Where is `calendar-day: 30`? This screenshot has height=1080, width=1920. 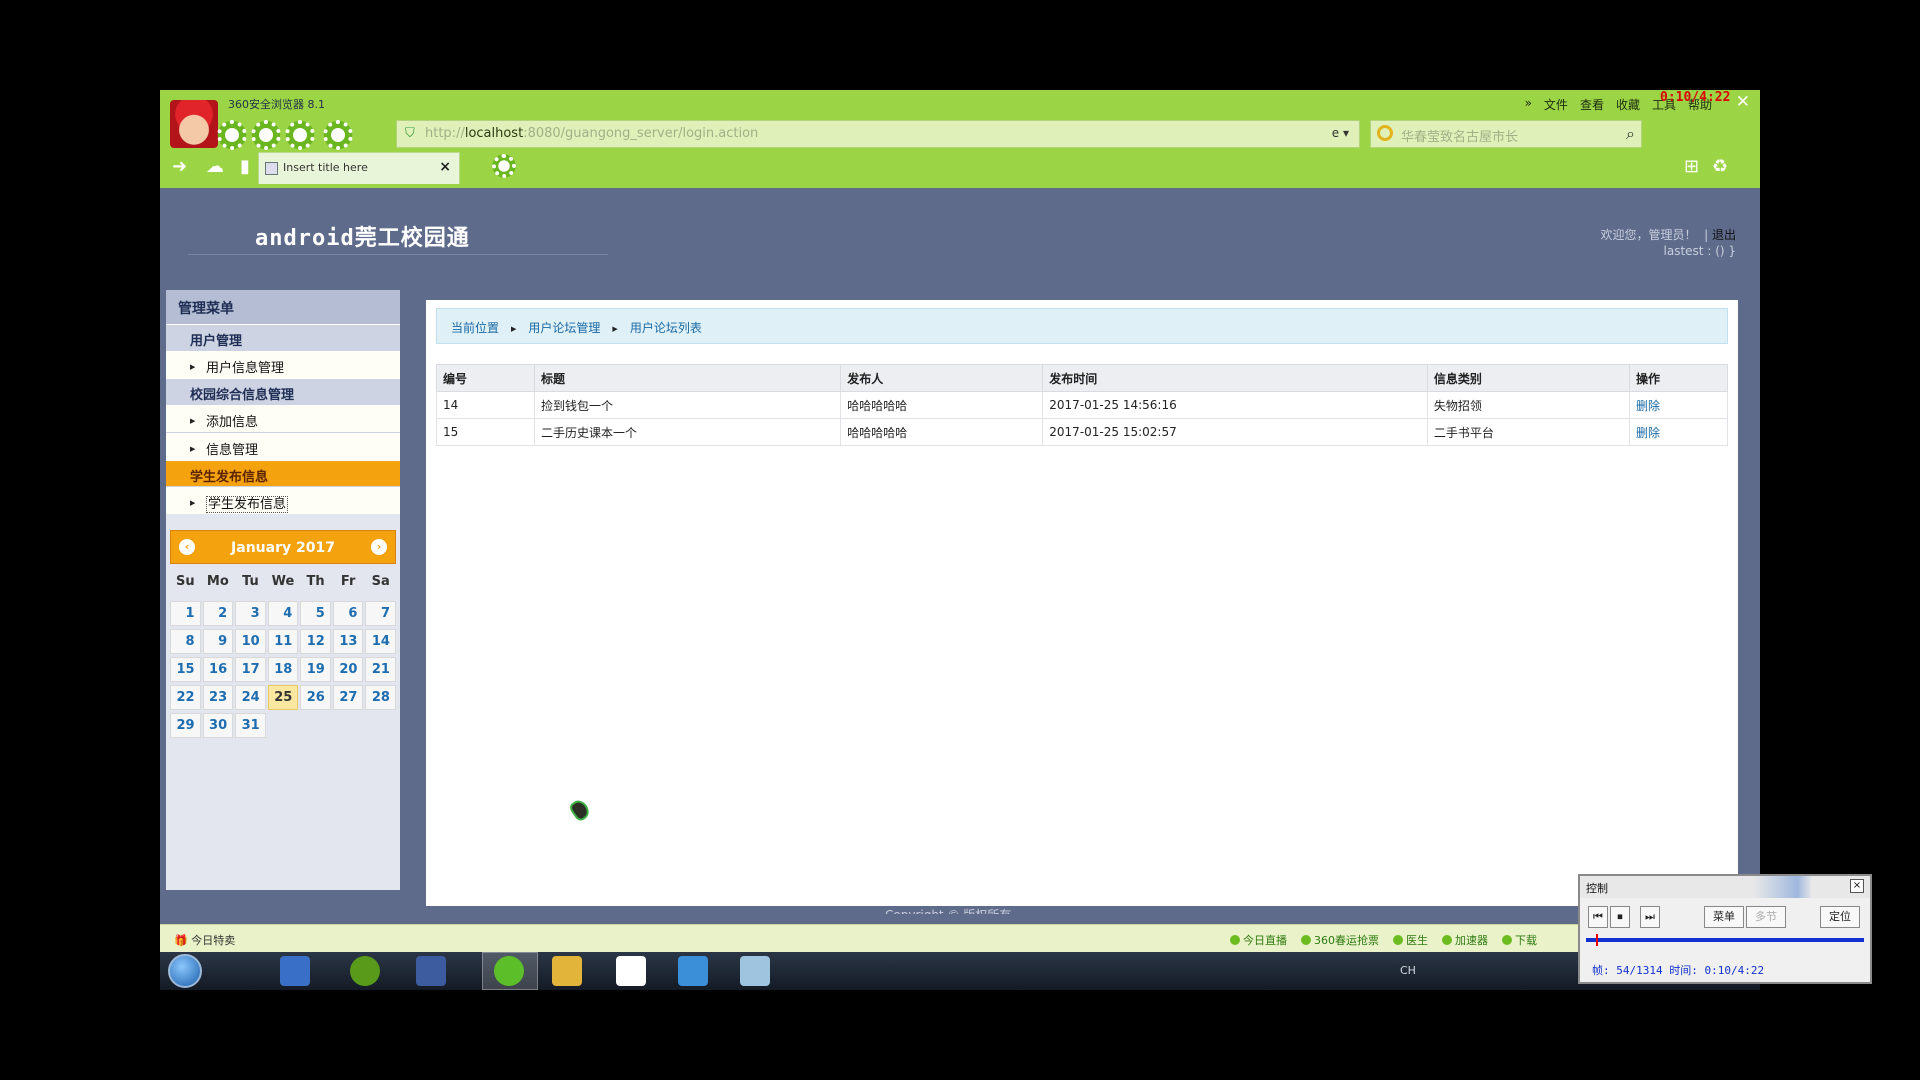
calendar-day: 30 is located at coordinates (218, 725).